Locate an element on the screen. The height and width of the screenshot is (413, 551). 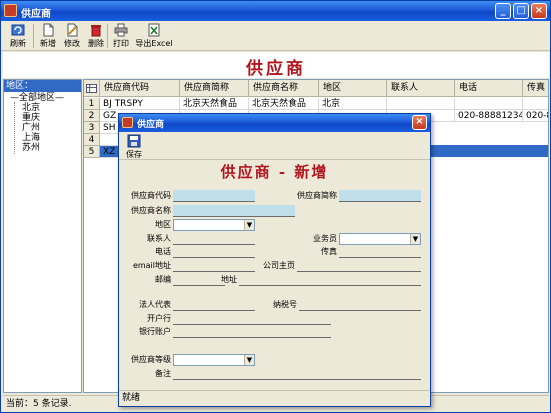
code-field is located at coordinates (214, 196).